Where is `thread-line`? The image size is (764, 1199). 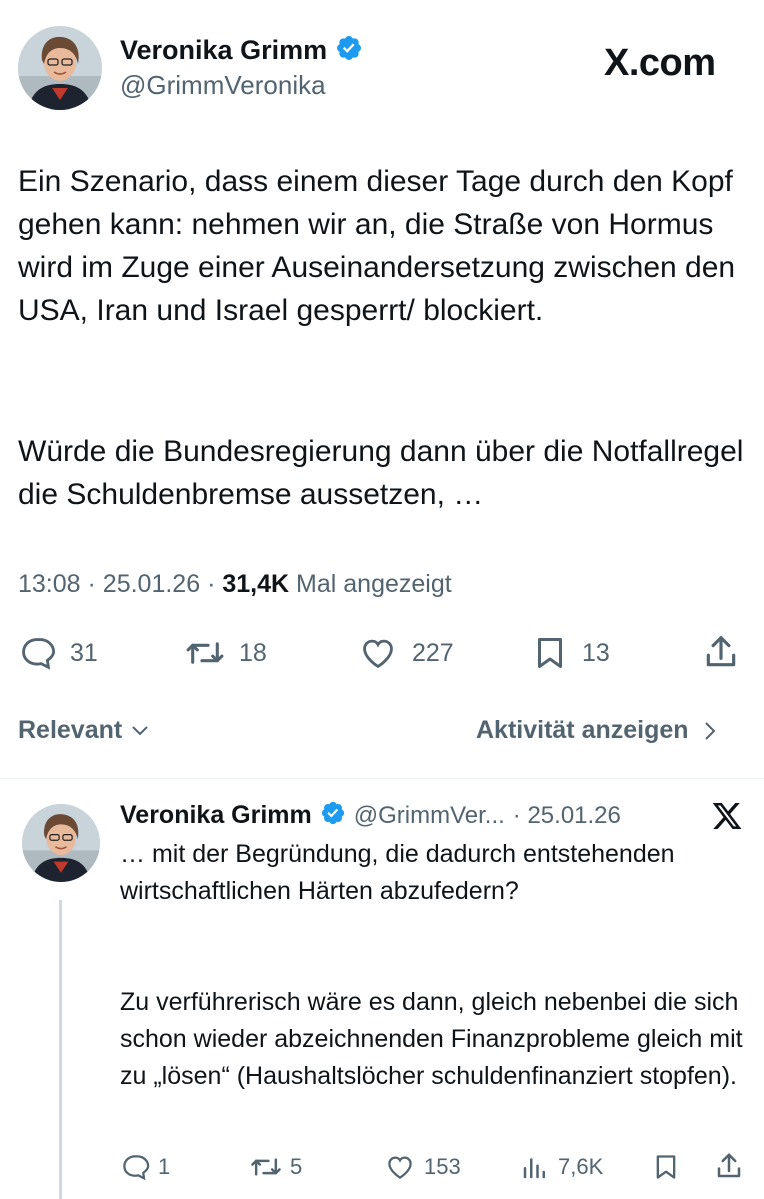 thread-line is located at coordinates (60, 1049).